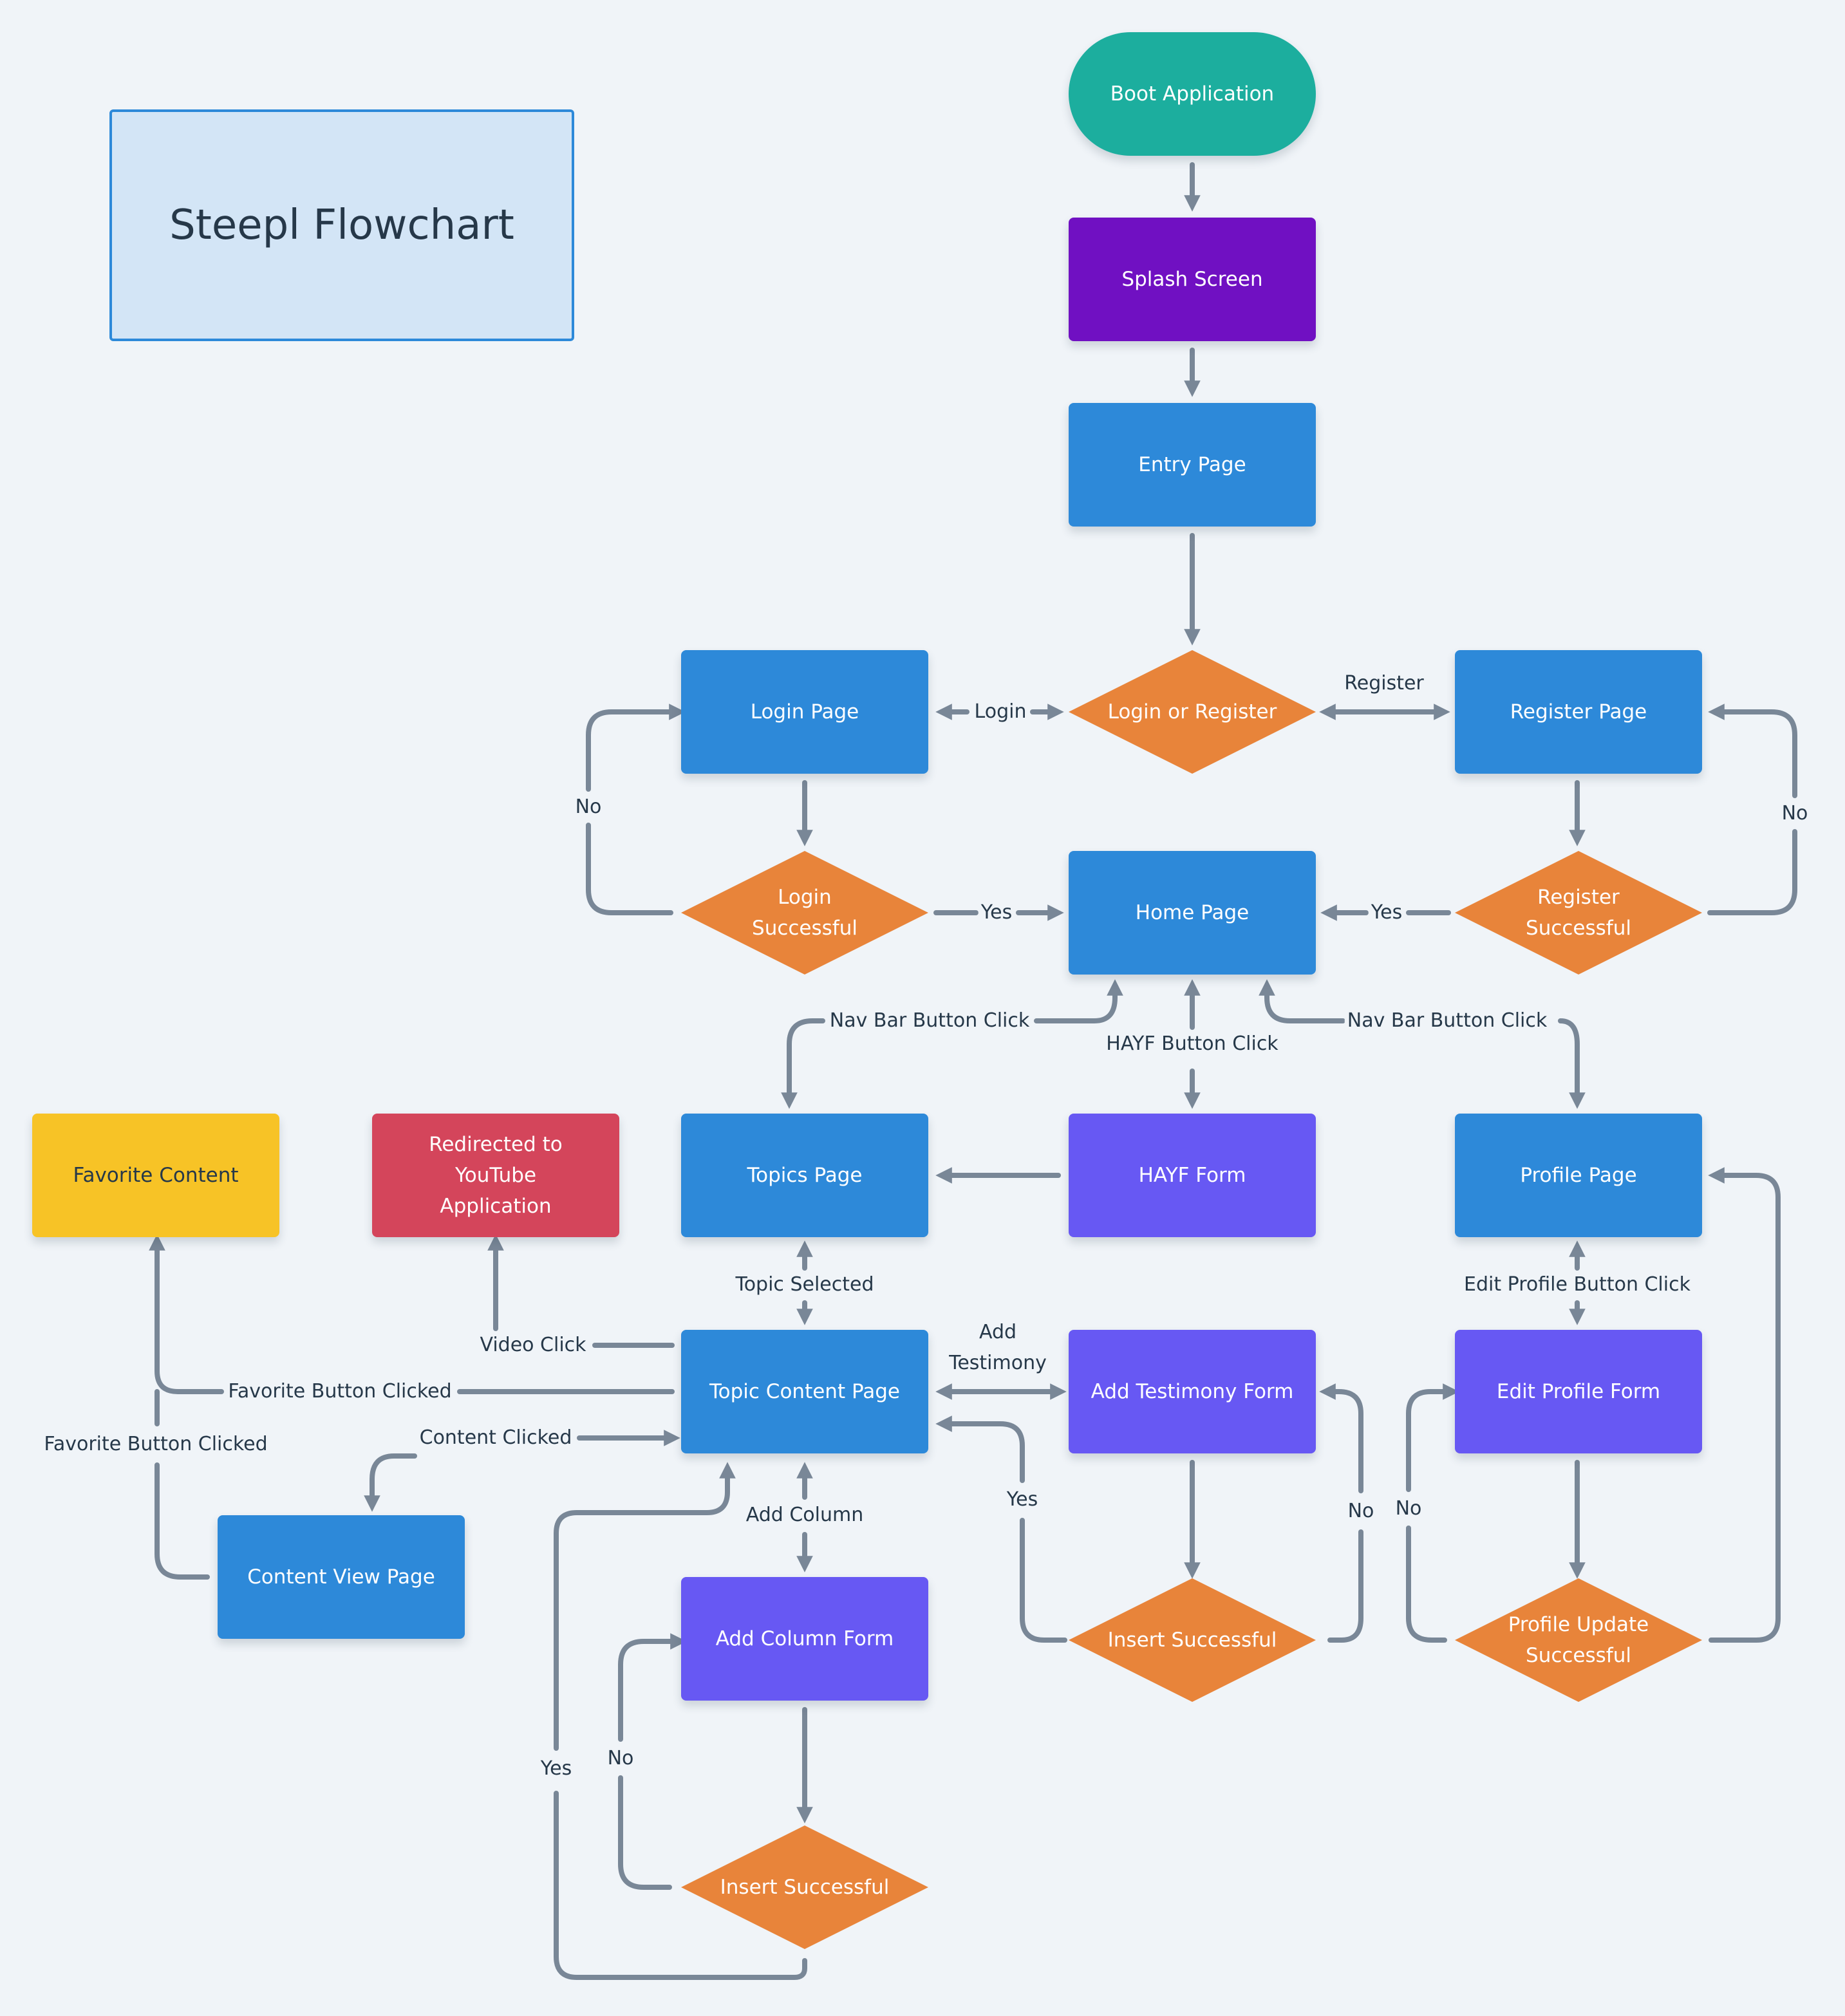 The image size is (1845, 2016). I want to click on decision-register-successful: Register Successful, so click(1578, 913).